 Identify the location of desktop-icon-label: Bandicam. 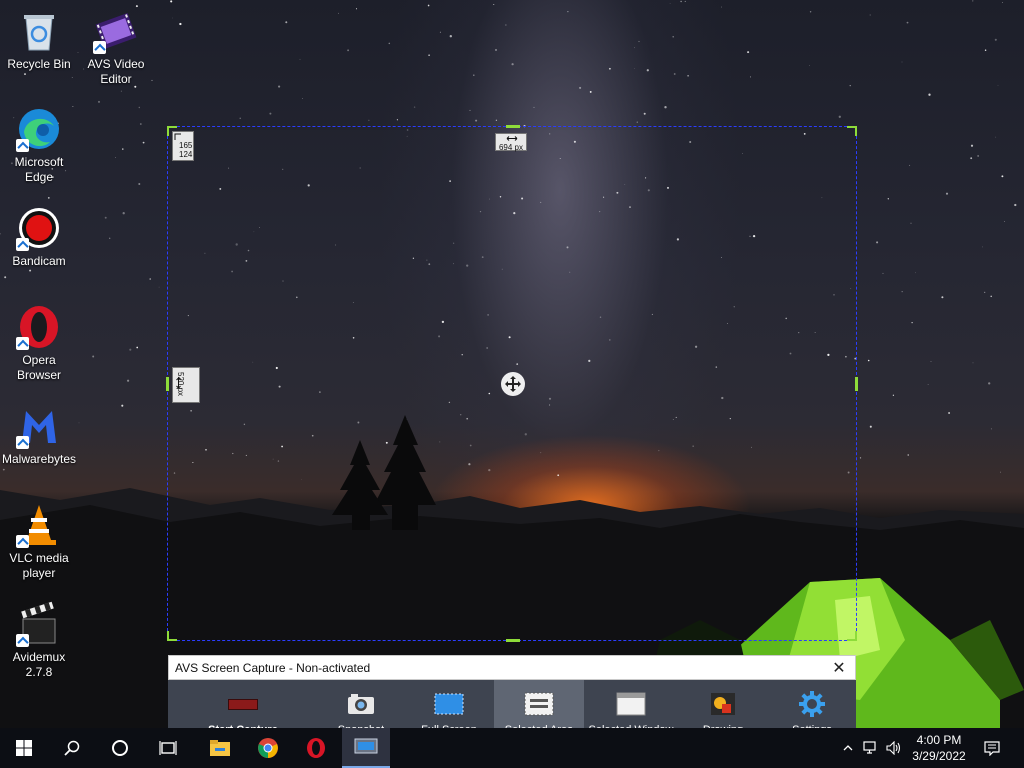
(39, 261).